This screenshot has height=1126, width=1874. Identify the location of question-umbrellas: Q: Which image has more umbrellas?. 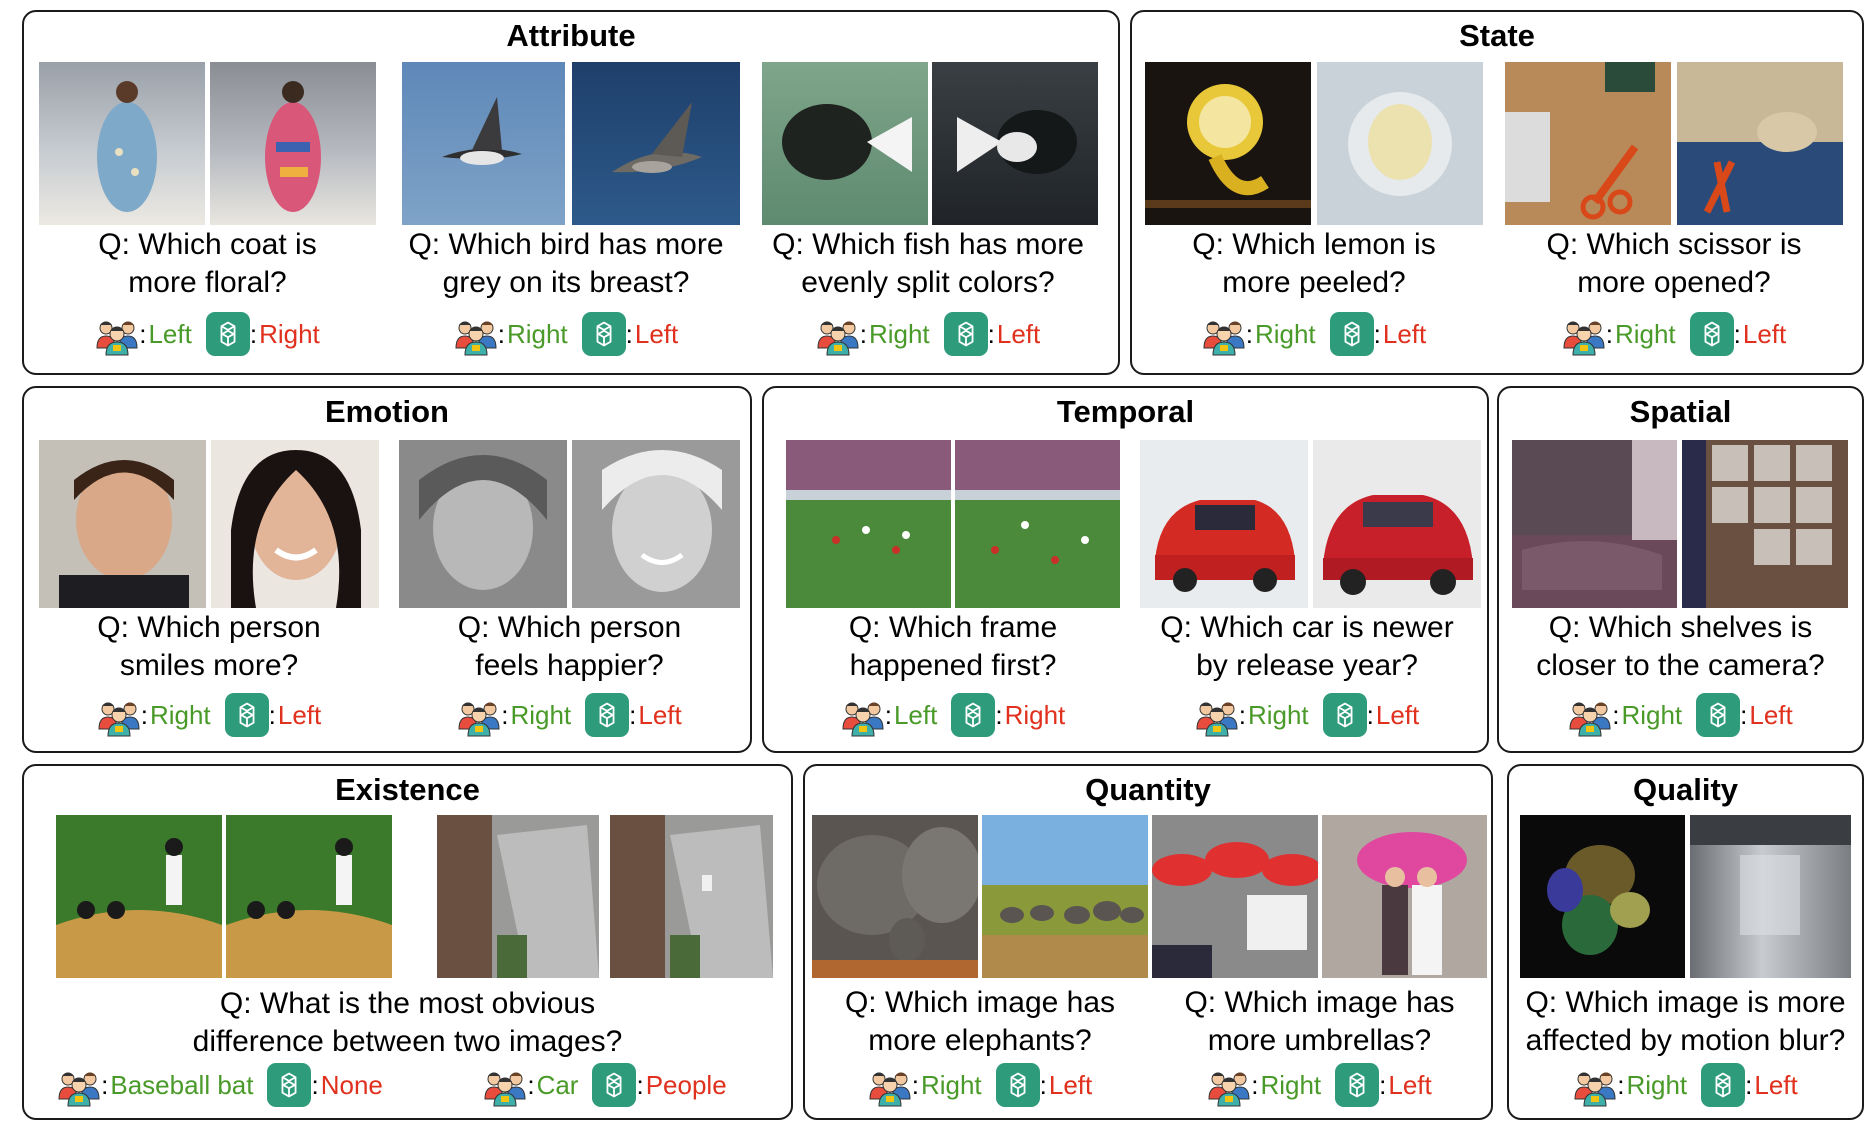
(1319, 1021).